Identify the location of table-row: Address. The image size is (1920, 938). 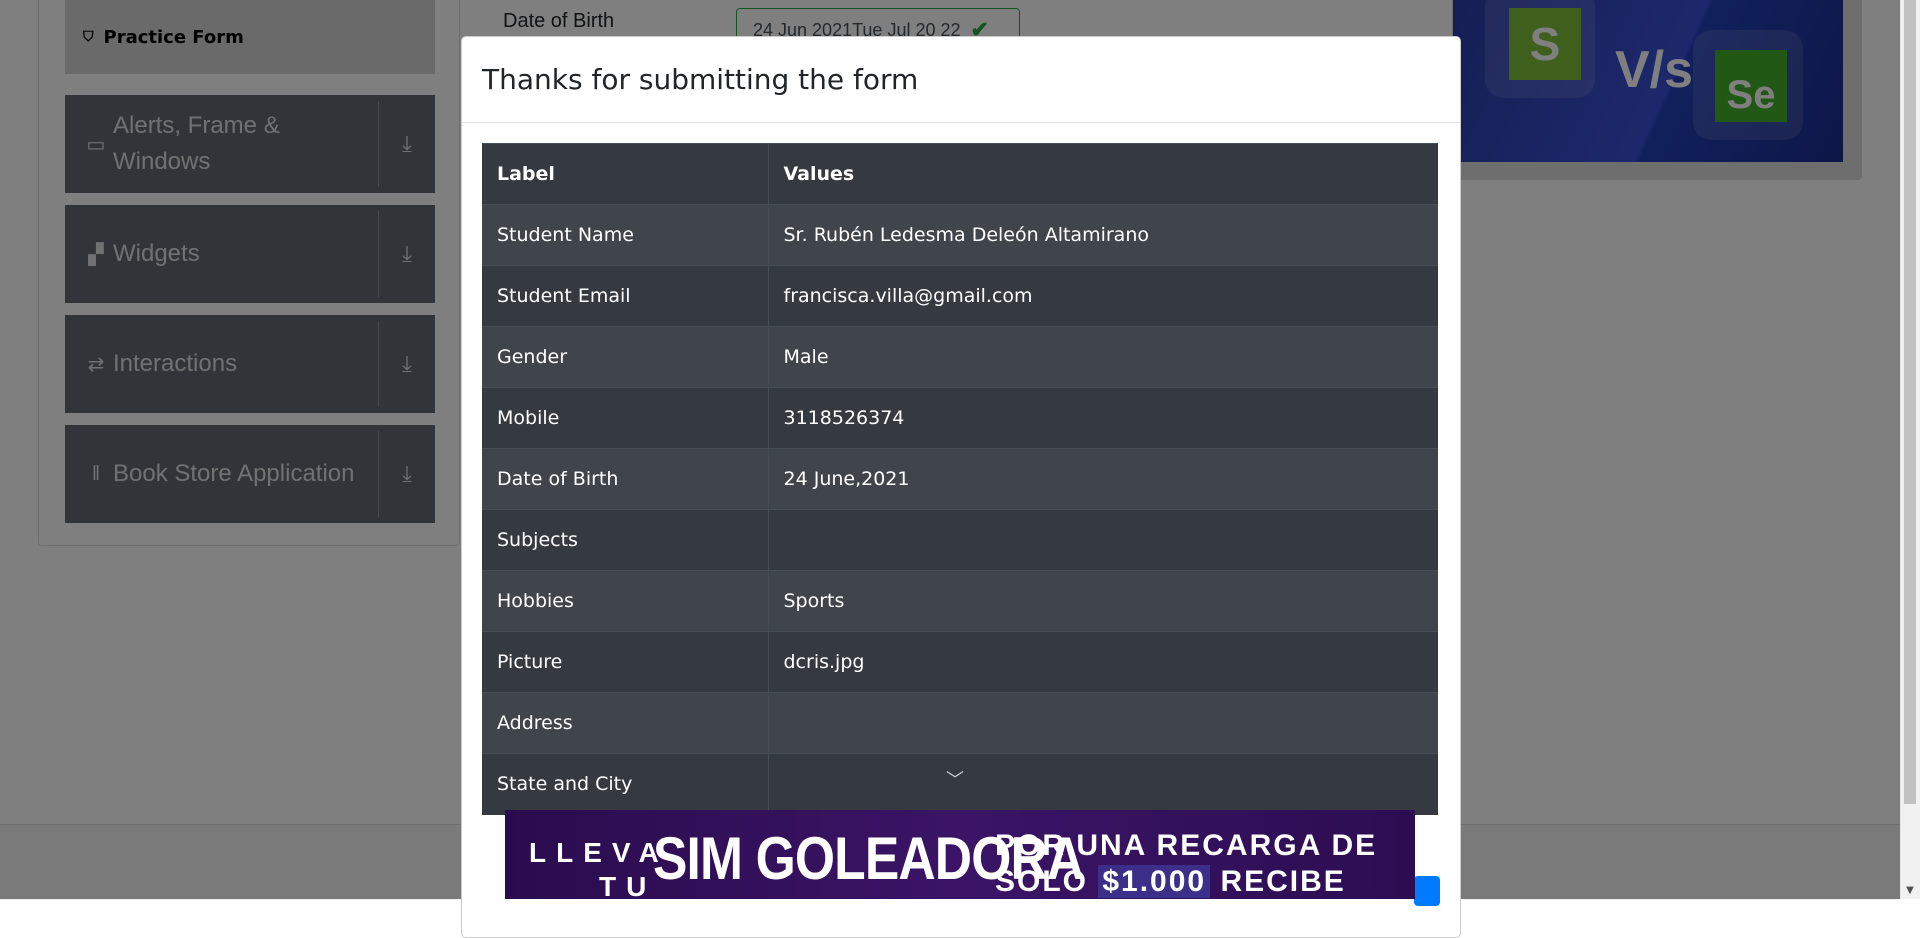
(960, 723).